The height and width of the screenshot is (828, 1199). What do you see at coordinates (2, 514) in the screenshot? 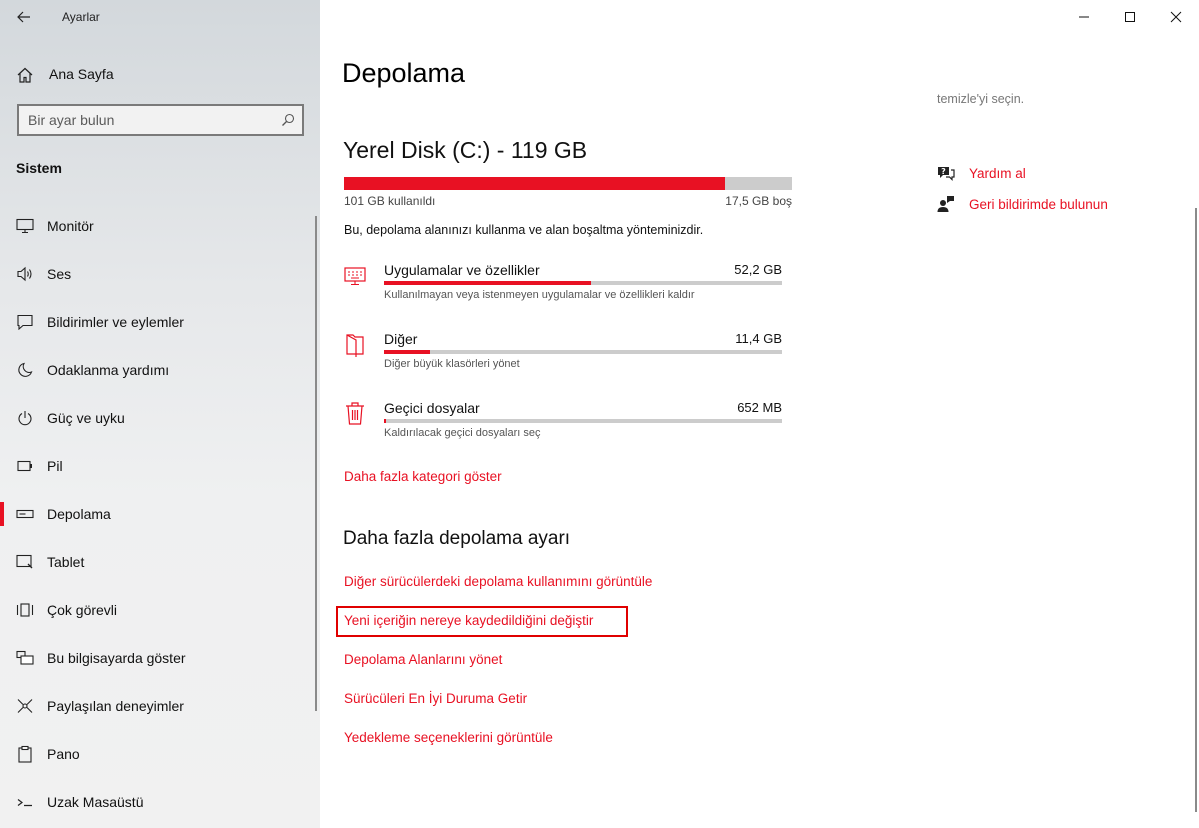
I see `selection-indicator` at bounding box center [2, 514].